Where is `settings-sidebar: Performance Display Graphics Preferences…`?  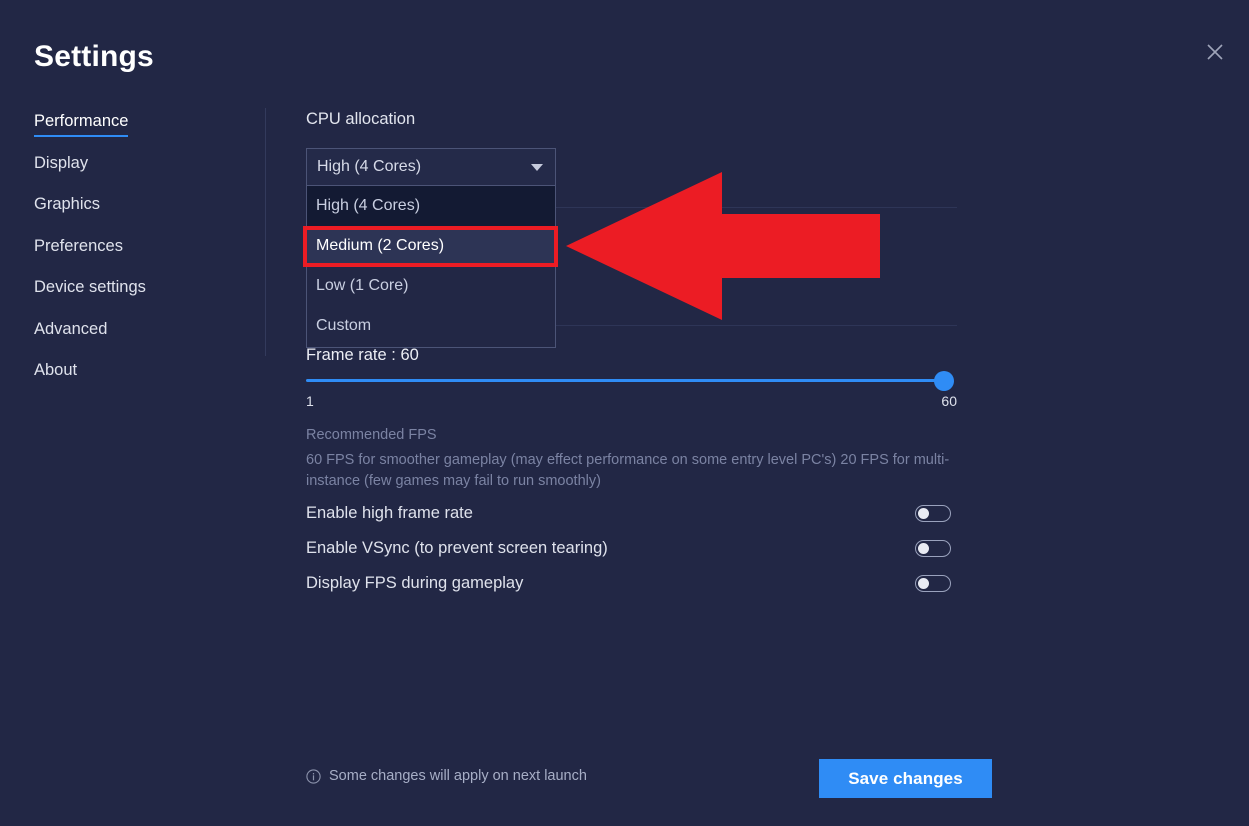
settings-sidebar: Performance Display Graphics Preferences… is located at coordinates (139, 258).